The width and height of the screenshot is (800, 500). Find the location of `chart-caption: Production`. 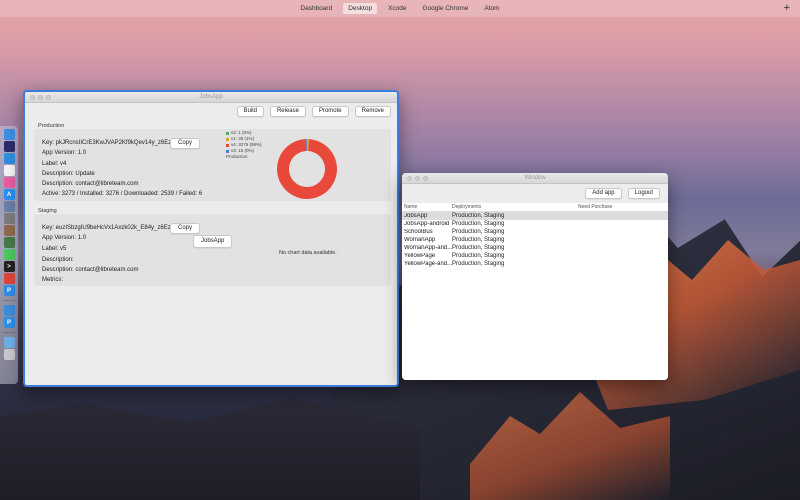

chart-caption: Production is located at coordinates (237, 156).